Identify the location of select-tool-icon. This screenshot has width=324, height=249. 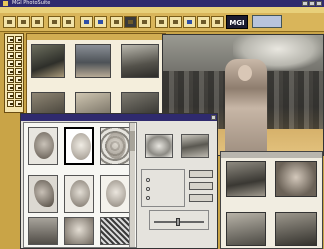
(10, 39).